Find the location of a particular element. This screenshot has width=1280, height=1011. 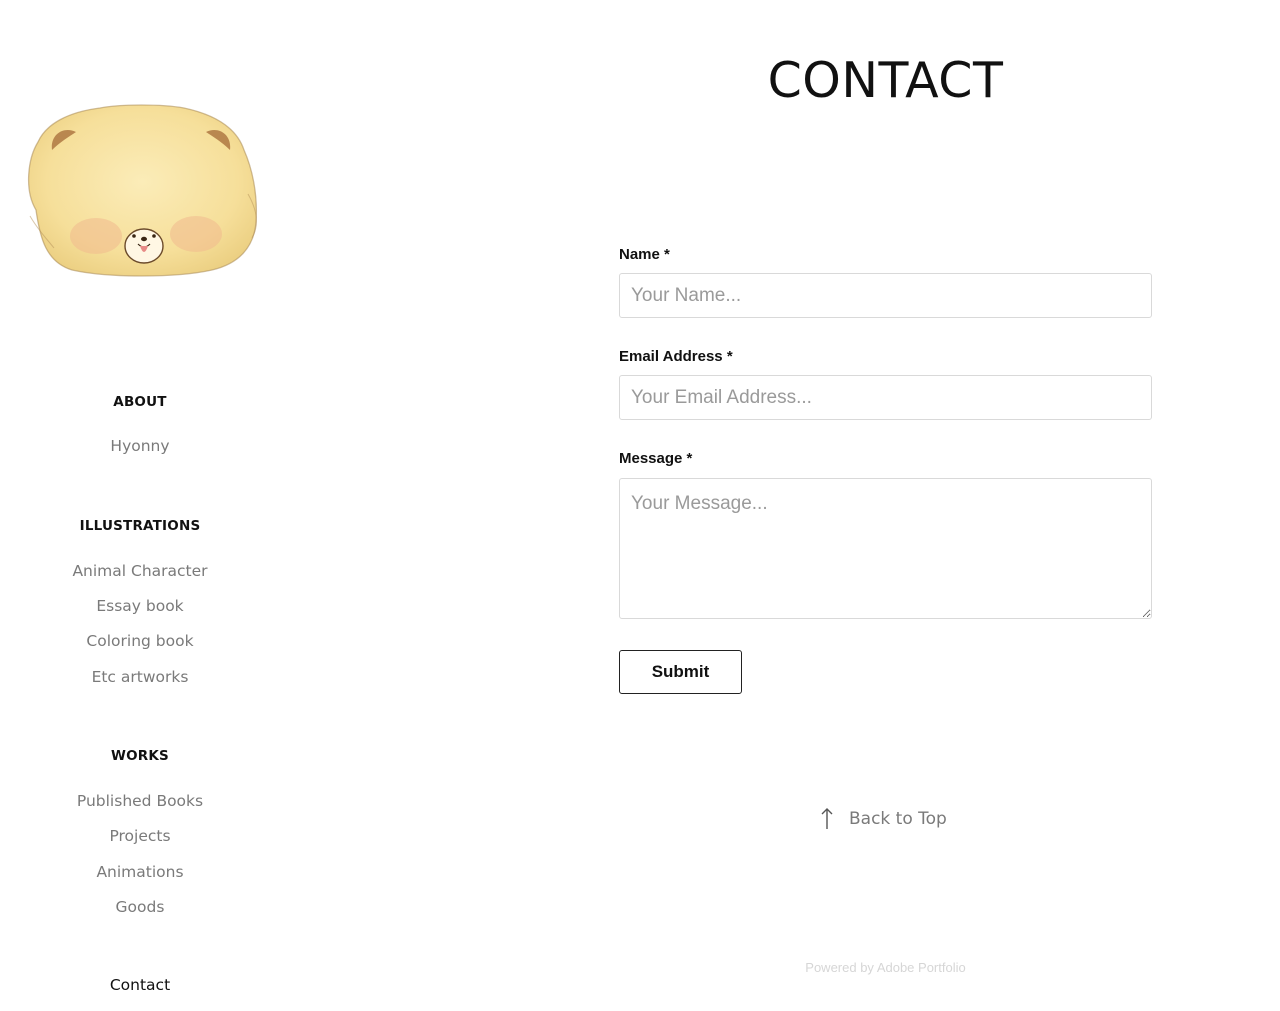

message-textarea is located at coordinates (885, 548).